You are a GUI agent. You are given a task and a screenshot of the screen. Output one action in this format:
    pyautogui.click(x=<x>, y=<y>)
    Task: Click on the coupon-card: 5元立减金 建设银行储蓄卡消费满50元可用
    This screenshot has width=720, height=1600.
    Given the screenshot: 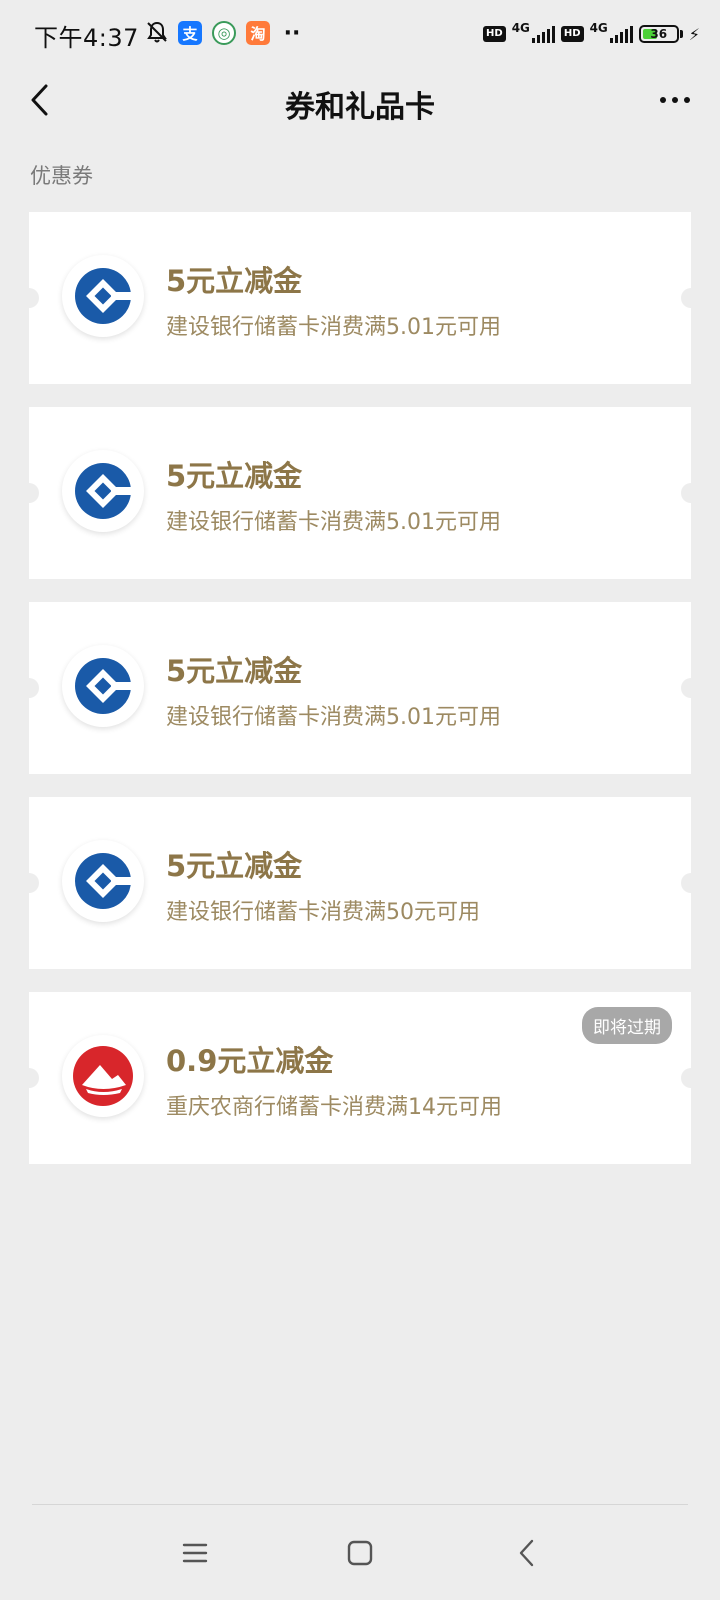 What is the action you would take?
    pyautogui.click(x=360, y=883)
    